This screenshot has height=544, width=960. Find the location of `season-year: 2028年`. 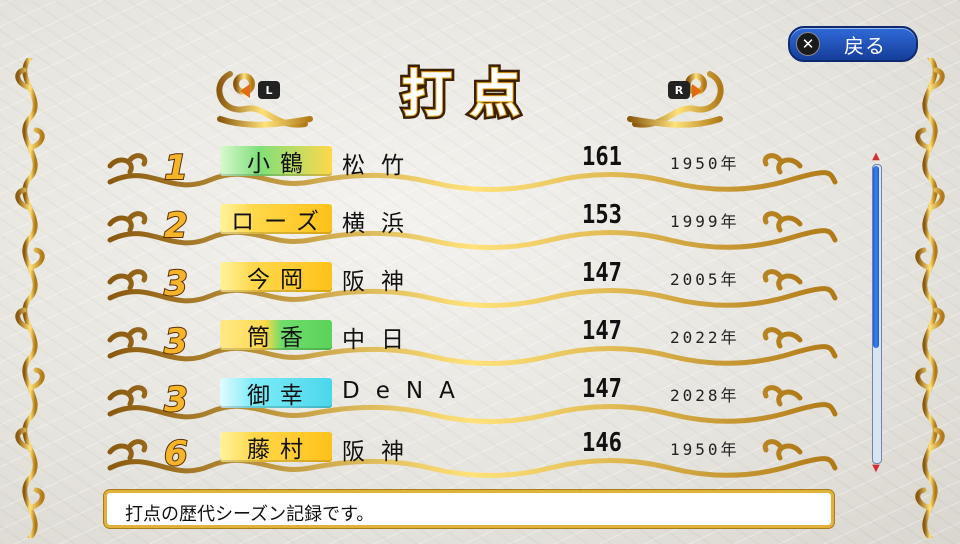

season-year: 2028年 is located at coordinates (705, 395).